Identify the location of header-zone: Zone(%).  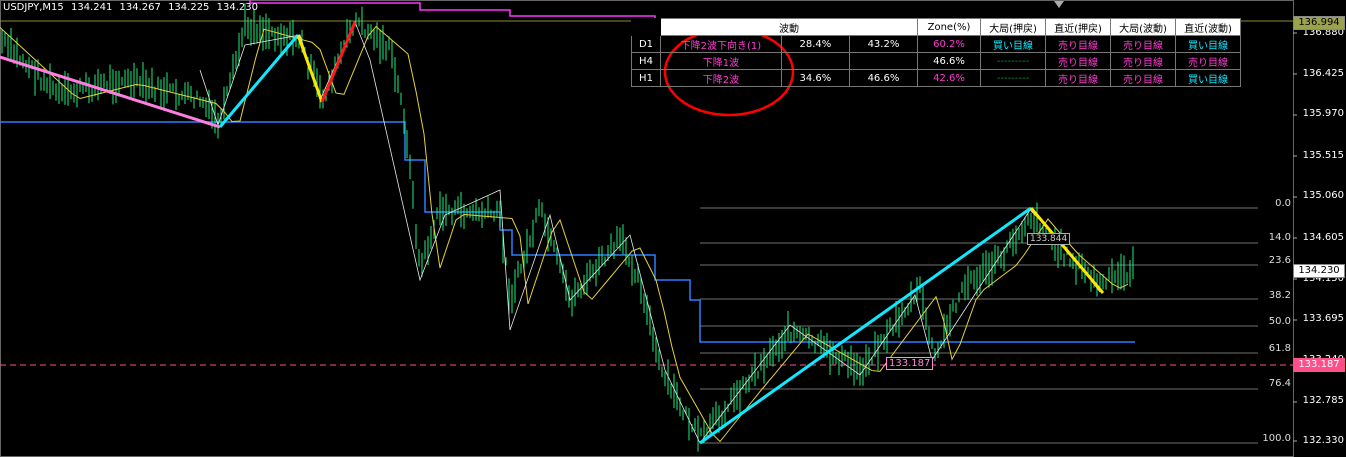
(949, 27).